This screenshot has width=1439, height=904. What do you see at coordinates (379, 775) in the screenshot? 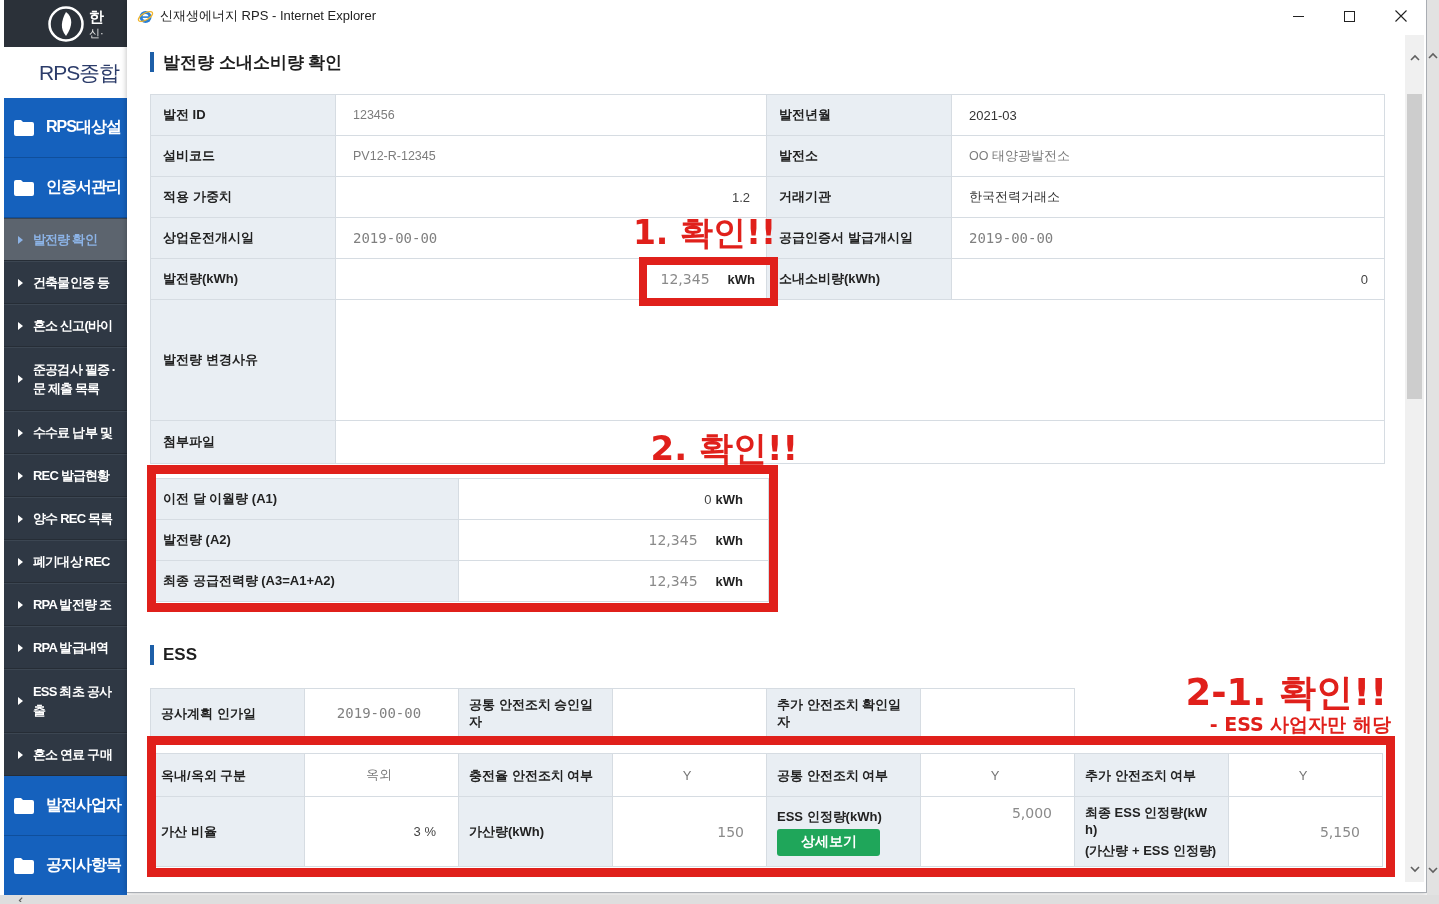
I see `field-value: 옥외` at bounding box center [379, 775].